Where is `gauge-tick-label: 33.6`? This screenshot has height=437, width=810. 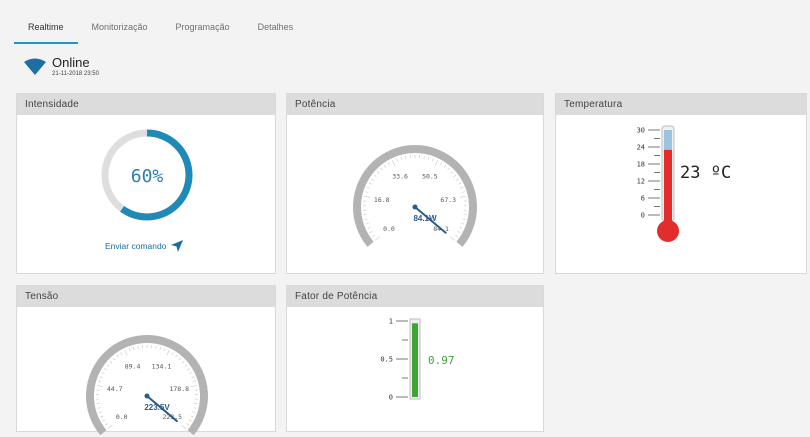
gauge-tick-label: 33.6 is located at coordinates (400, 176).